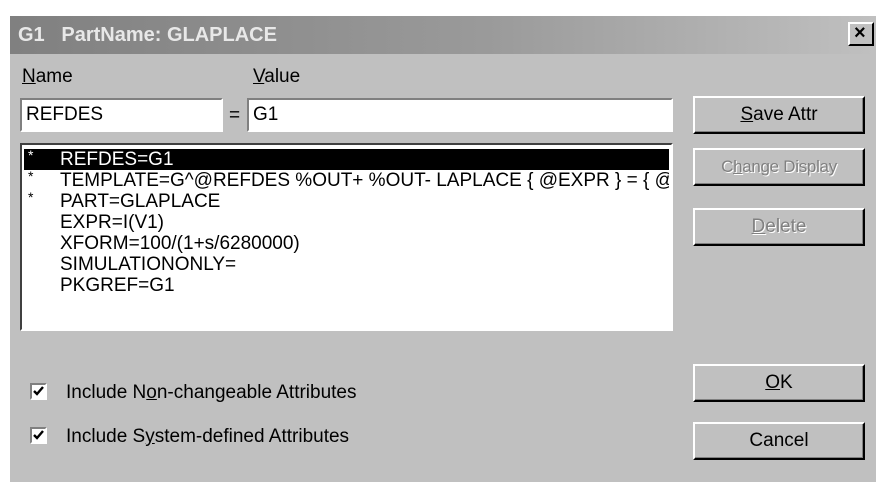 This screenshot has height=482, width=876. I want to click on name-field, so click(121, 115).